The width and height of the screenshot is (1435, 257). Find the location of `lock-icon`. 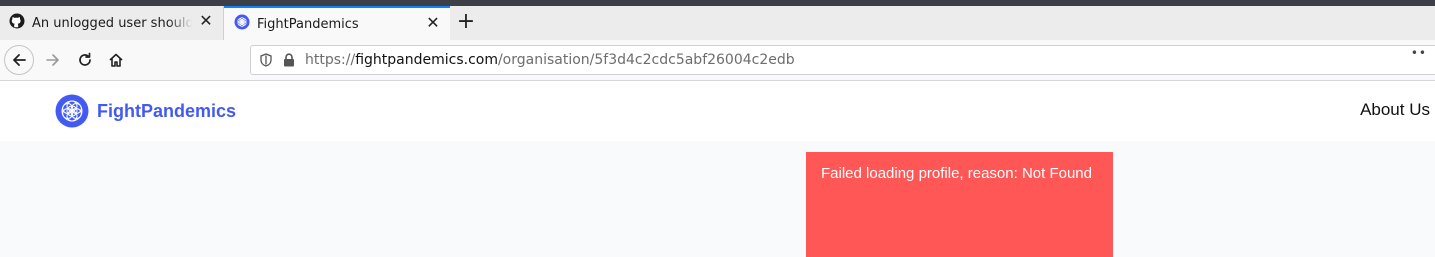

lock-icon is located at coordinates (289, 60).